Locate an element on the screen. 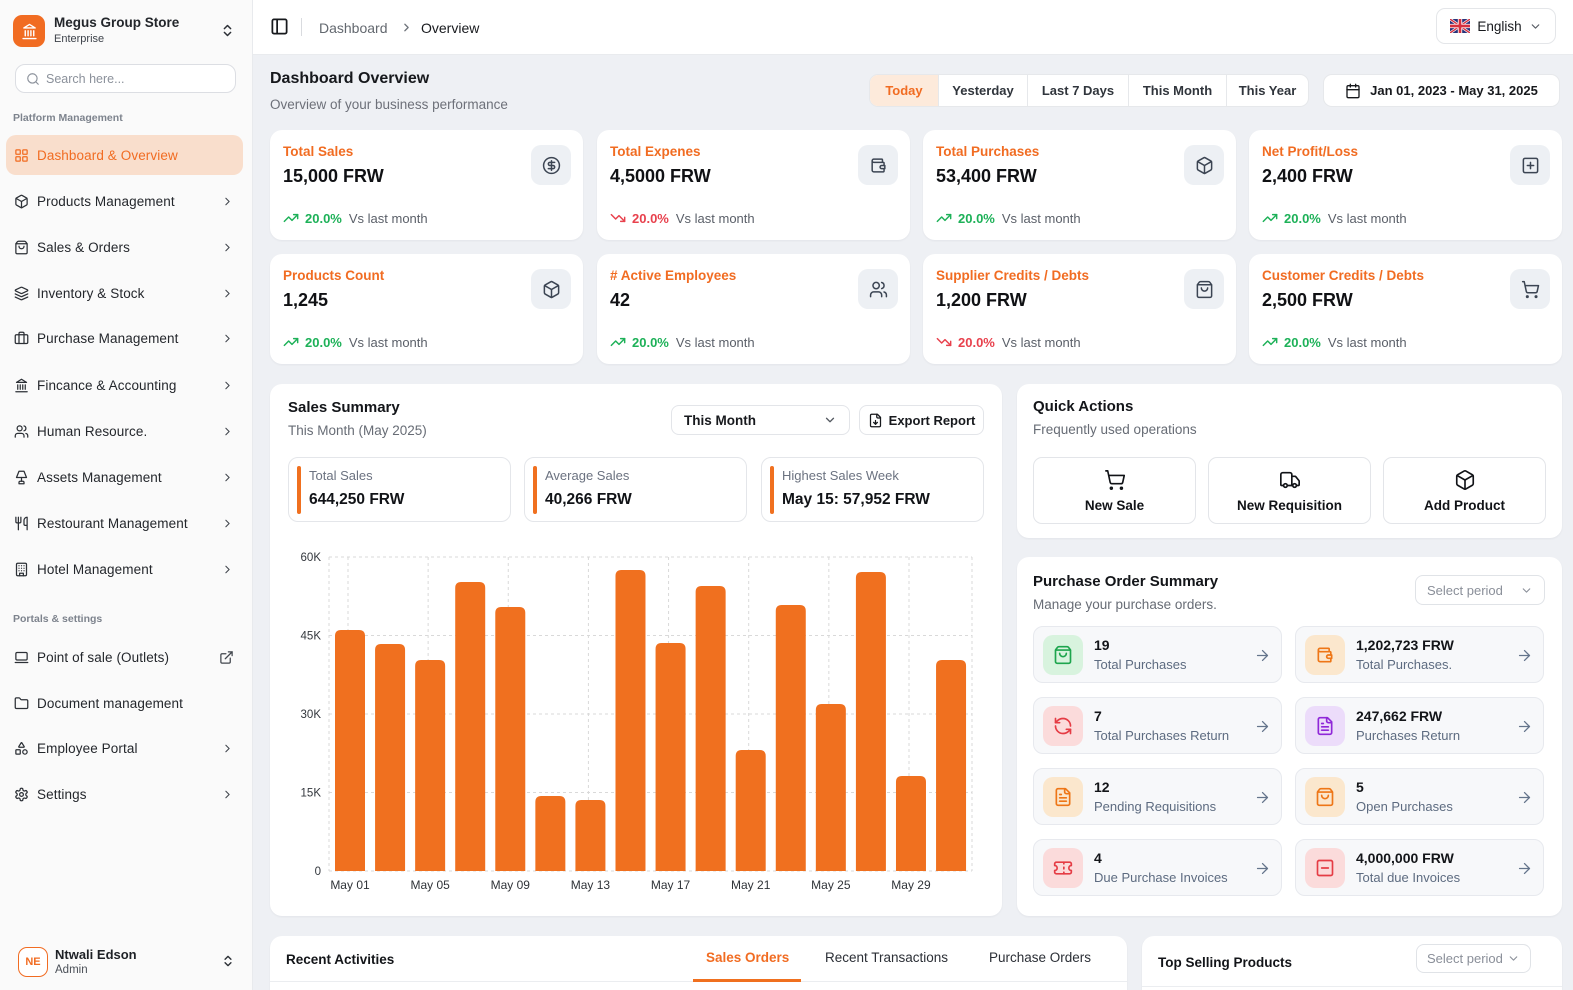  svg-text: May 05 is located at coordinates (430, 885).